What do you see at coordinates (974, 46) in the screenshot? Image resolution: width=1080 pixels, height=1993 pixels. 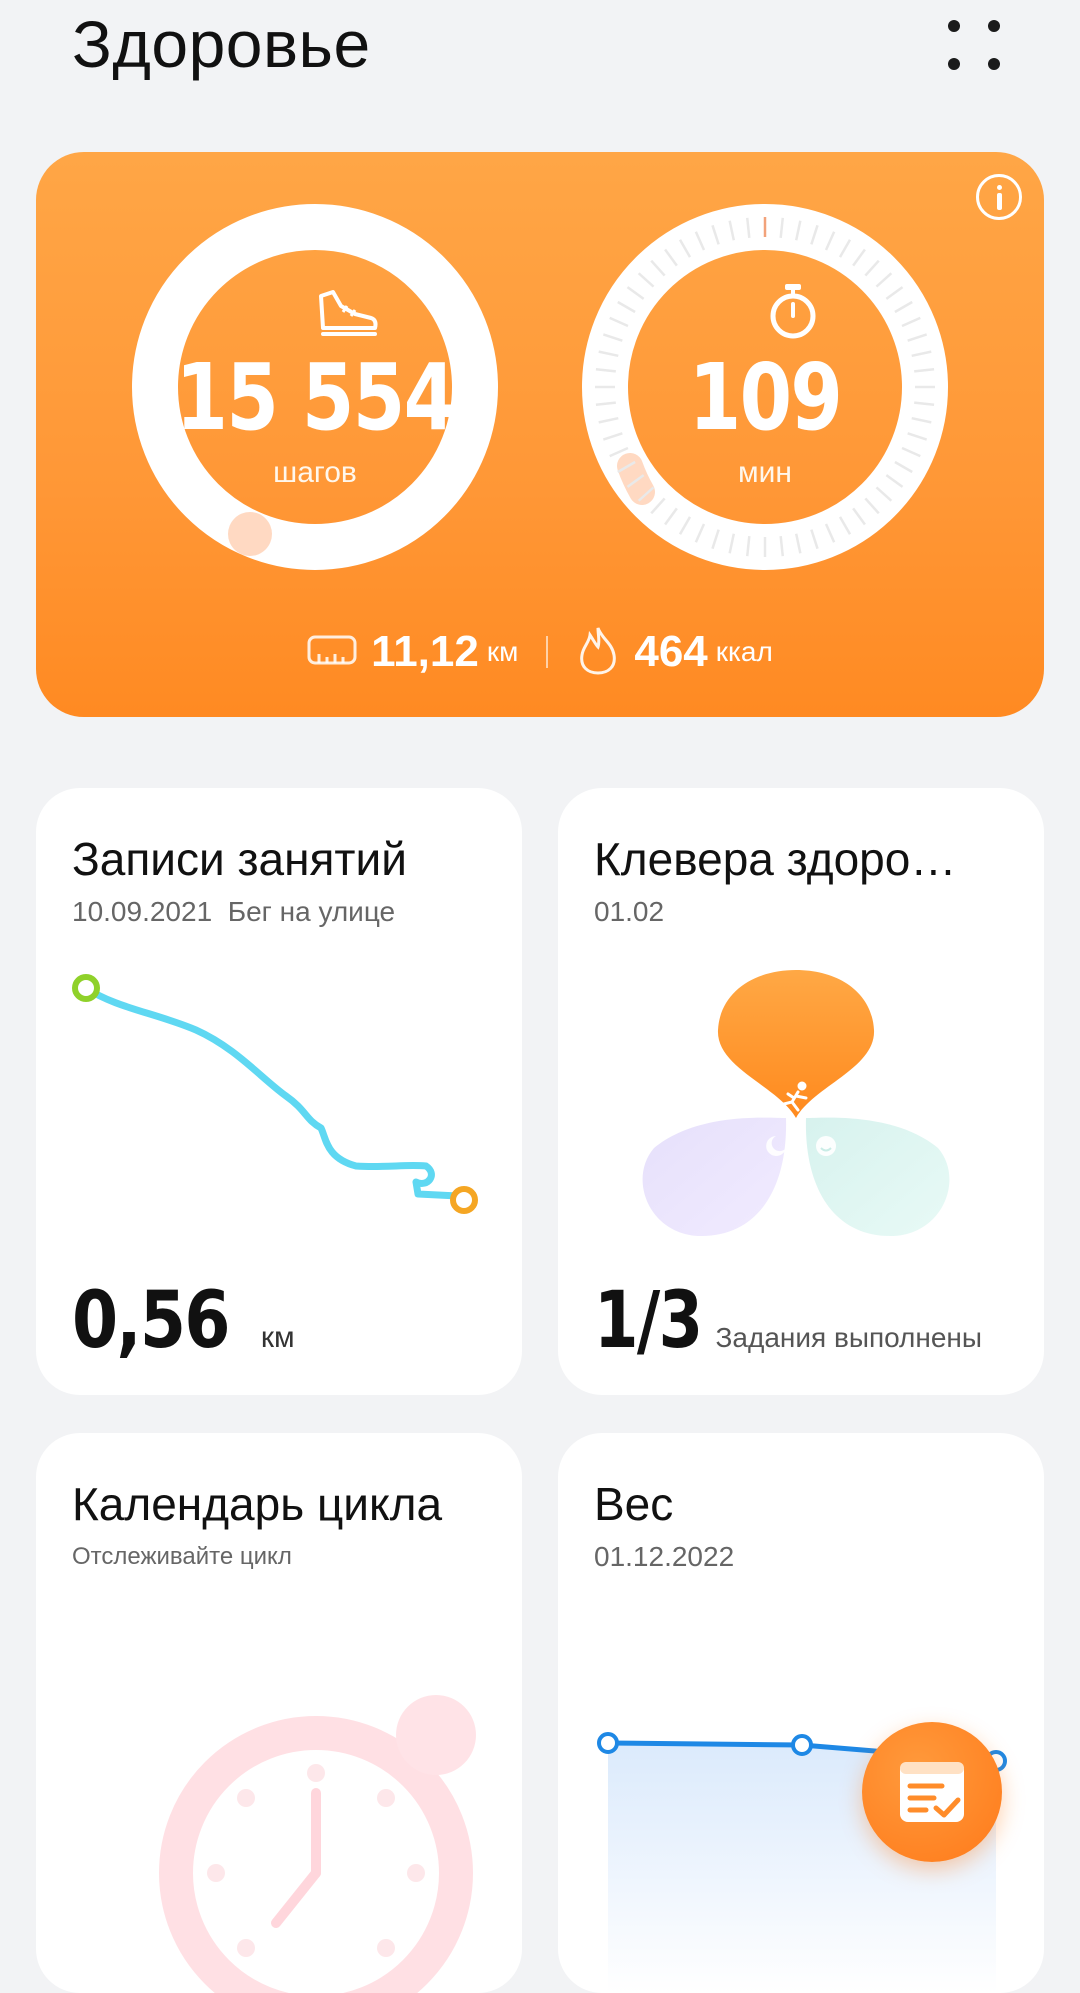 I see `dots-grid-icon` at bounding box center [974, 46].